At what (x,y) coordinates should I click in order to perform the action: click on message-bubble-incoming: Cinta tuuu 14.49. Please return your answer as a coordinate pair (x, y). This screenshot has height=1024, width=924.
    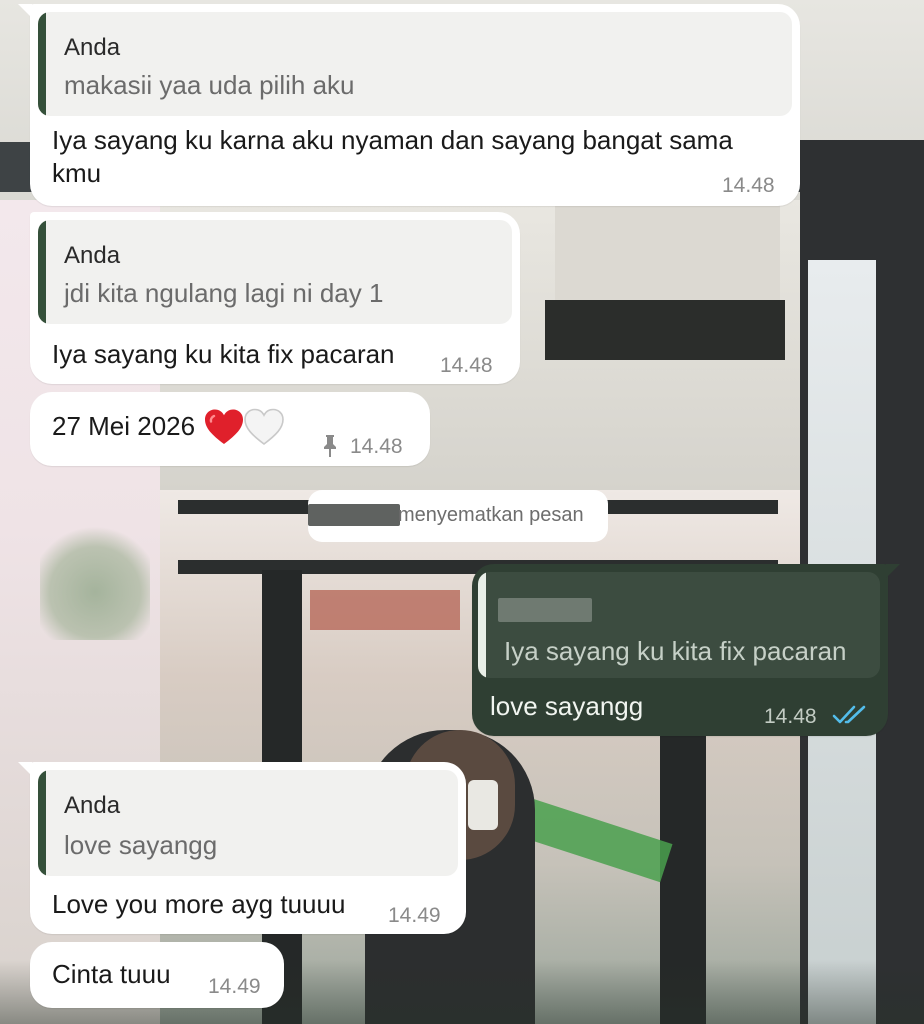
    Looking at the image, I should click on (157, 975).